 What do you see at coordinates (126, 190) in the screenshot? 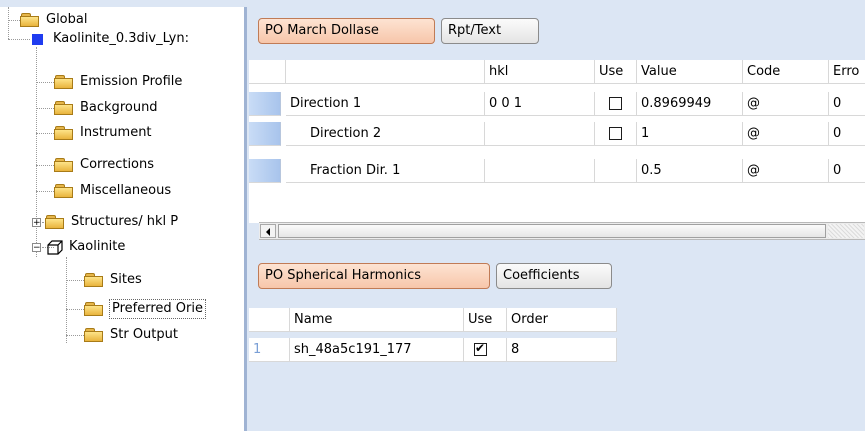
I see `tree-item-label: Miscellaneous` at bounding box center [126, 190].